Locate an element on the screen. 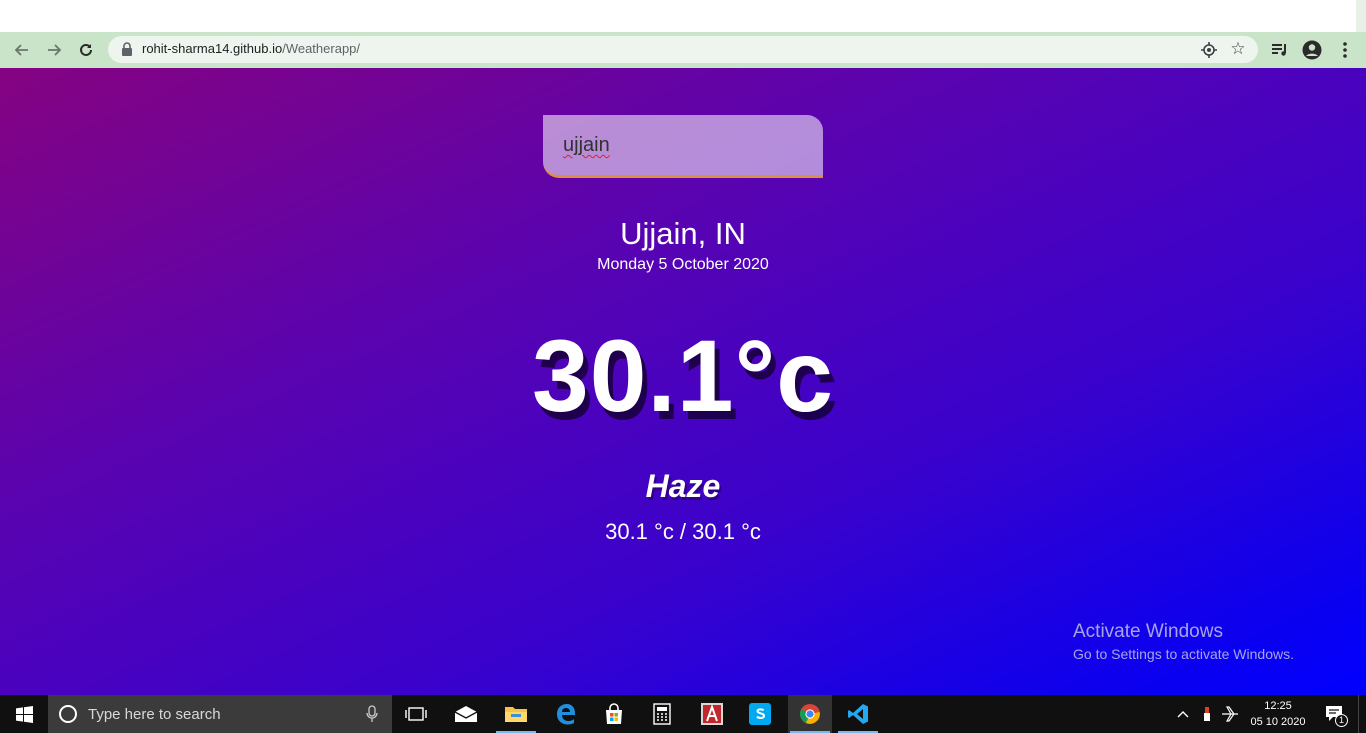  address-url: rohit-sharma14.github.io/Weatherapp/ is located at coordinates (251, 48).